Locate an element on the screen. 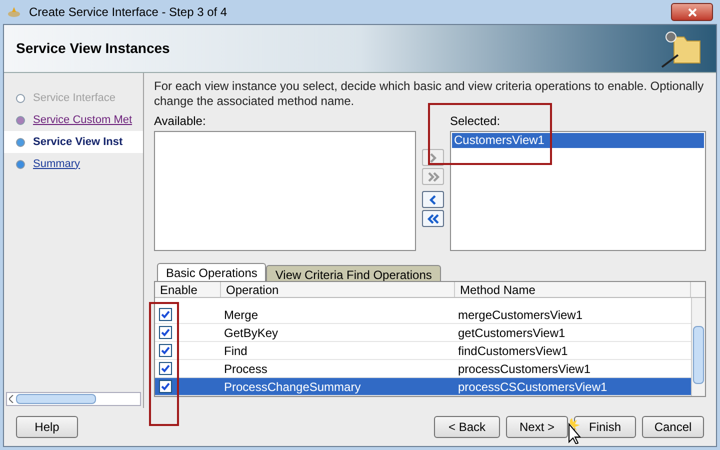  chevron-left-icon is located at coordinates (433, 218).